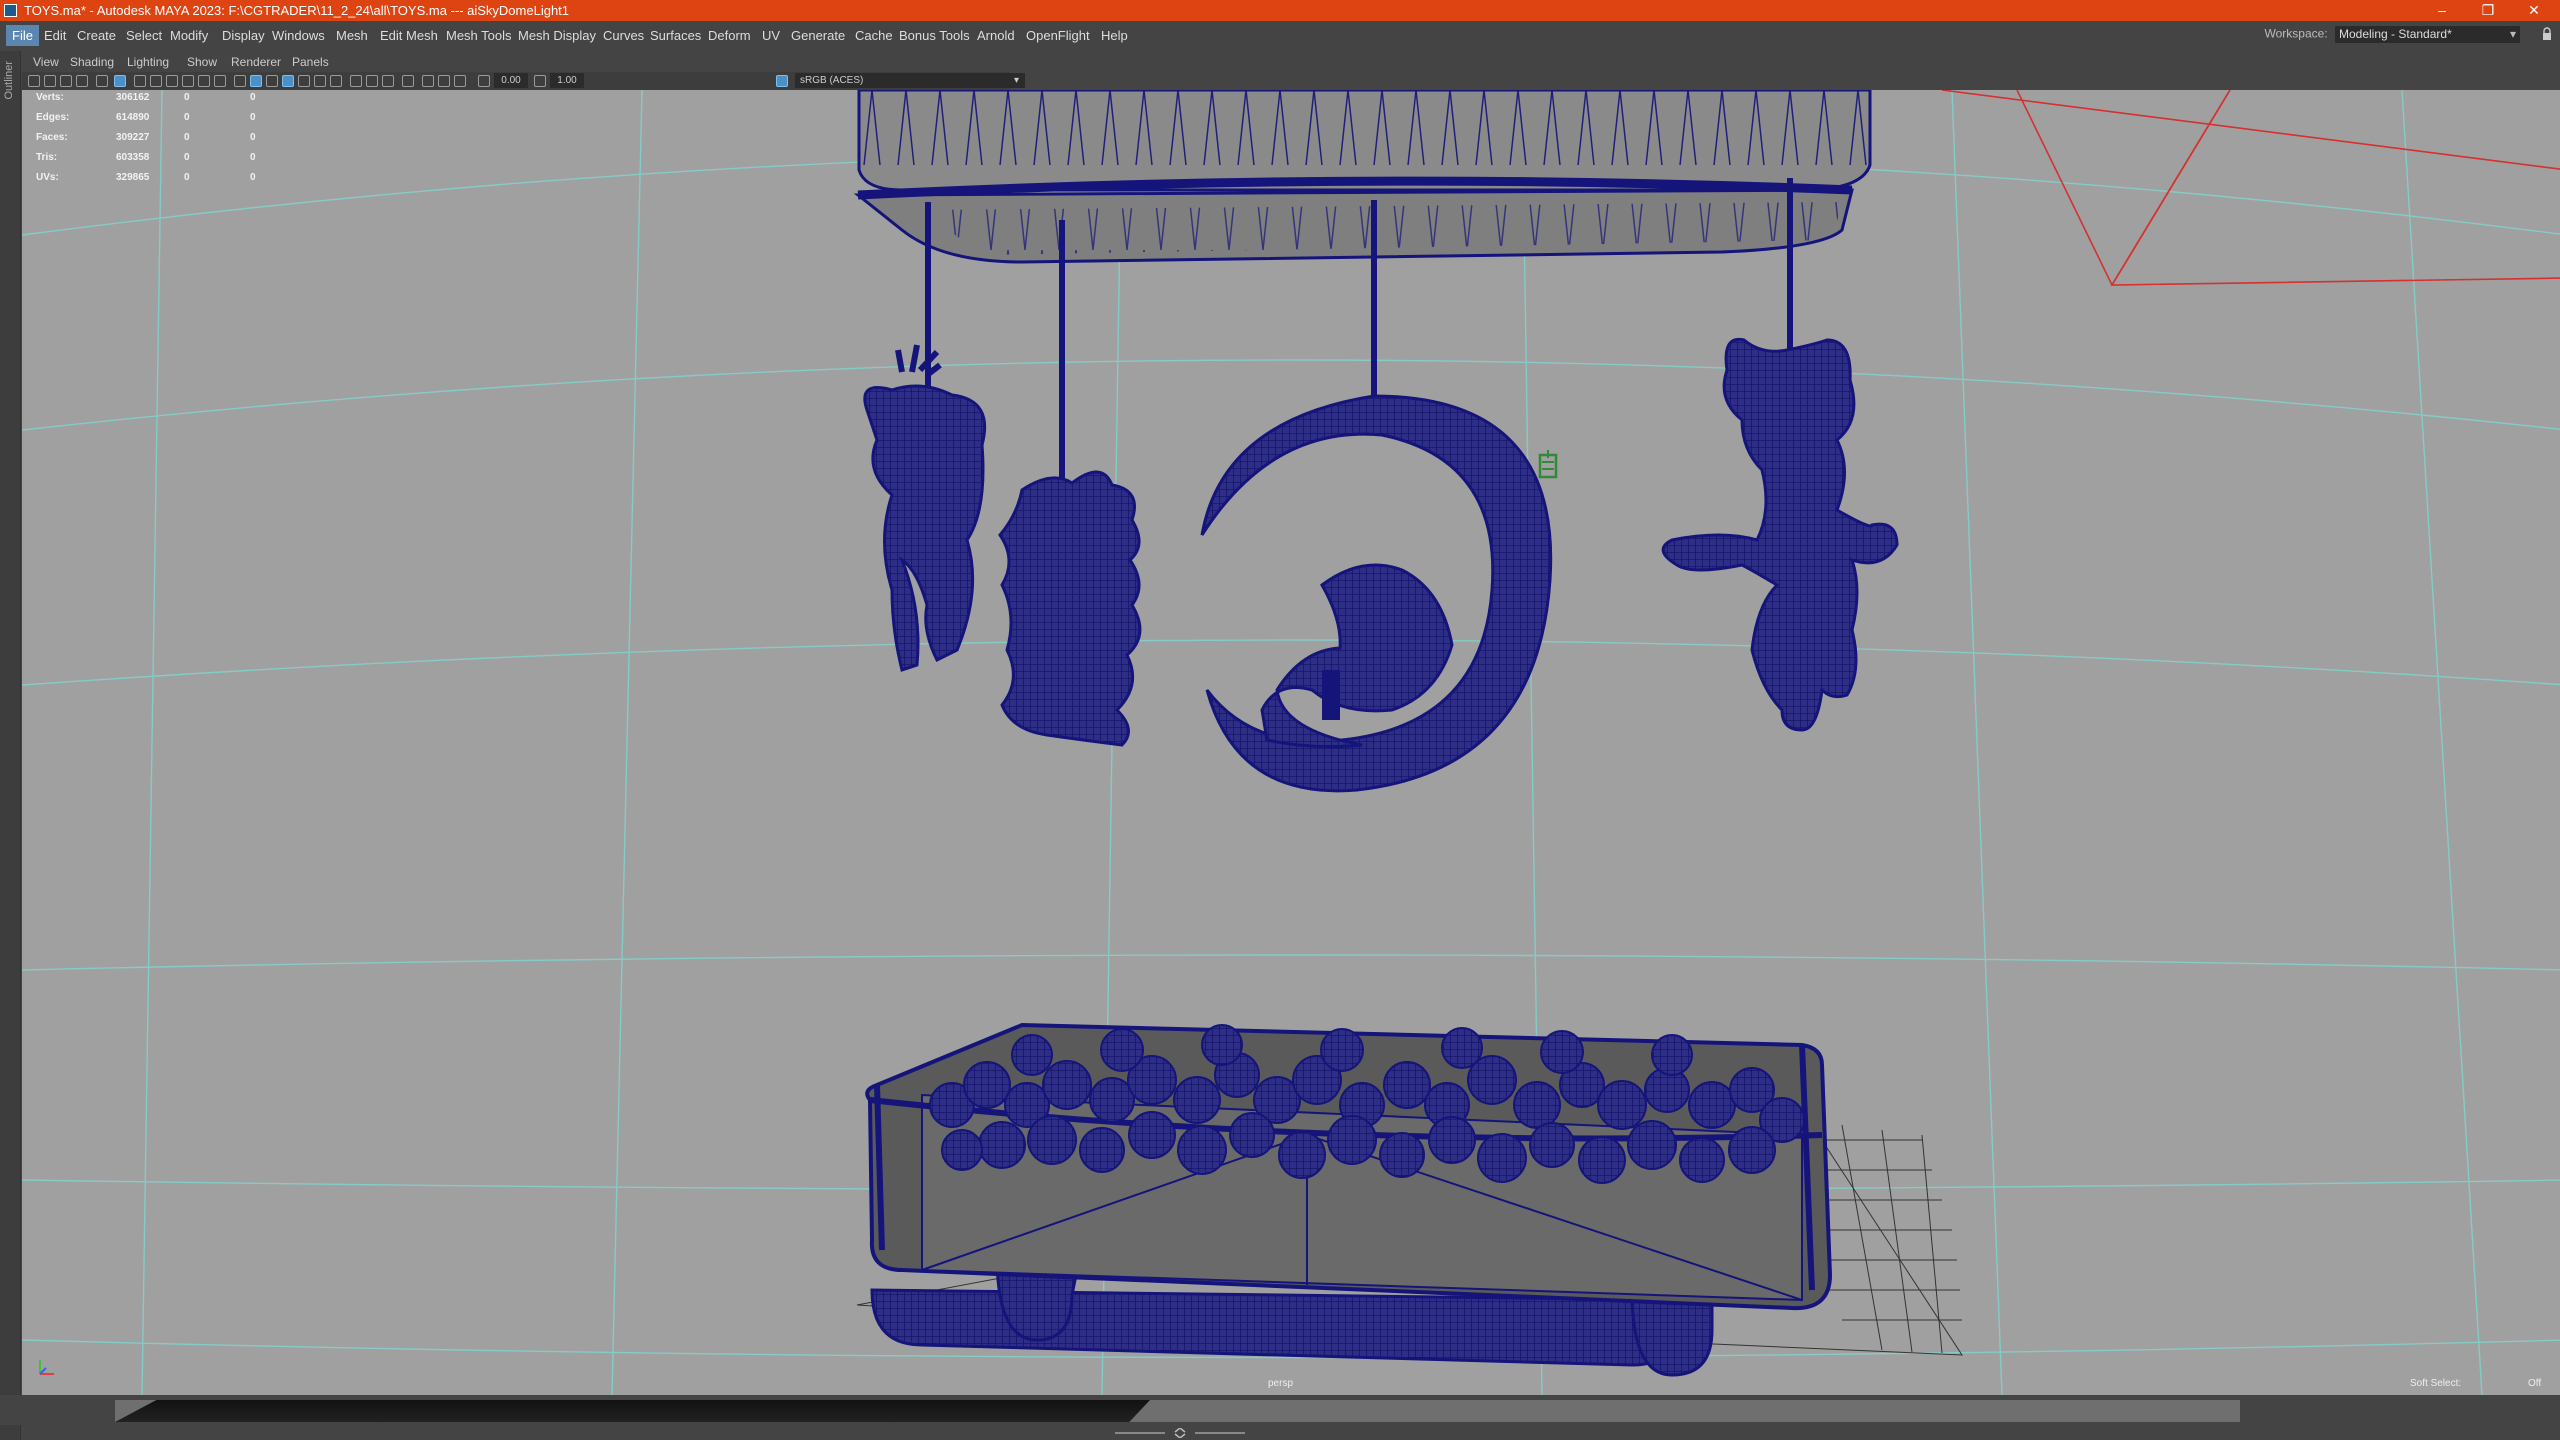  I want to click on use-all-lights-icon, so click(320, 81).